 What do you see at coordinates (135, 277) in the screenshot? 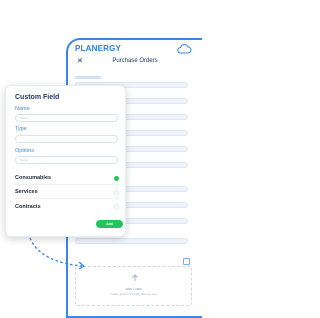
I see `upload-icon` at bounding box center [135, 277].